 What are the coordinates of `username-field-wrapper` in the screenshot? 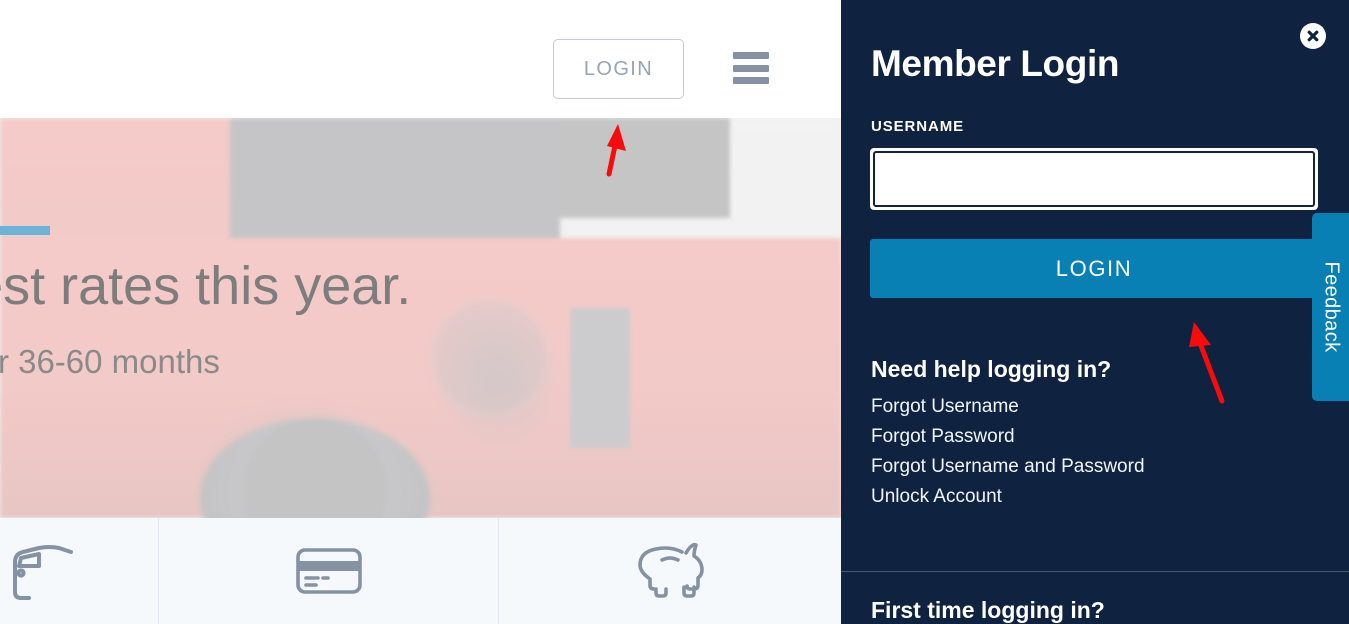 It's located at (1094, 179).